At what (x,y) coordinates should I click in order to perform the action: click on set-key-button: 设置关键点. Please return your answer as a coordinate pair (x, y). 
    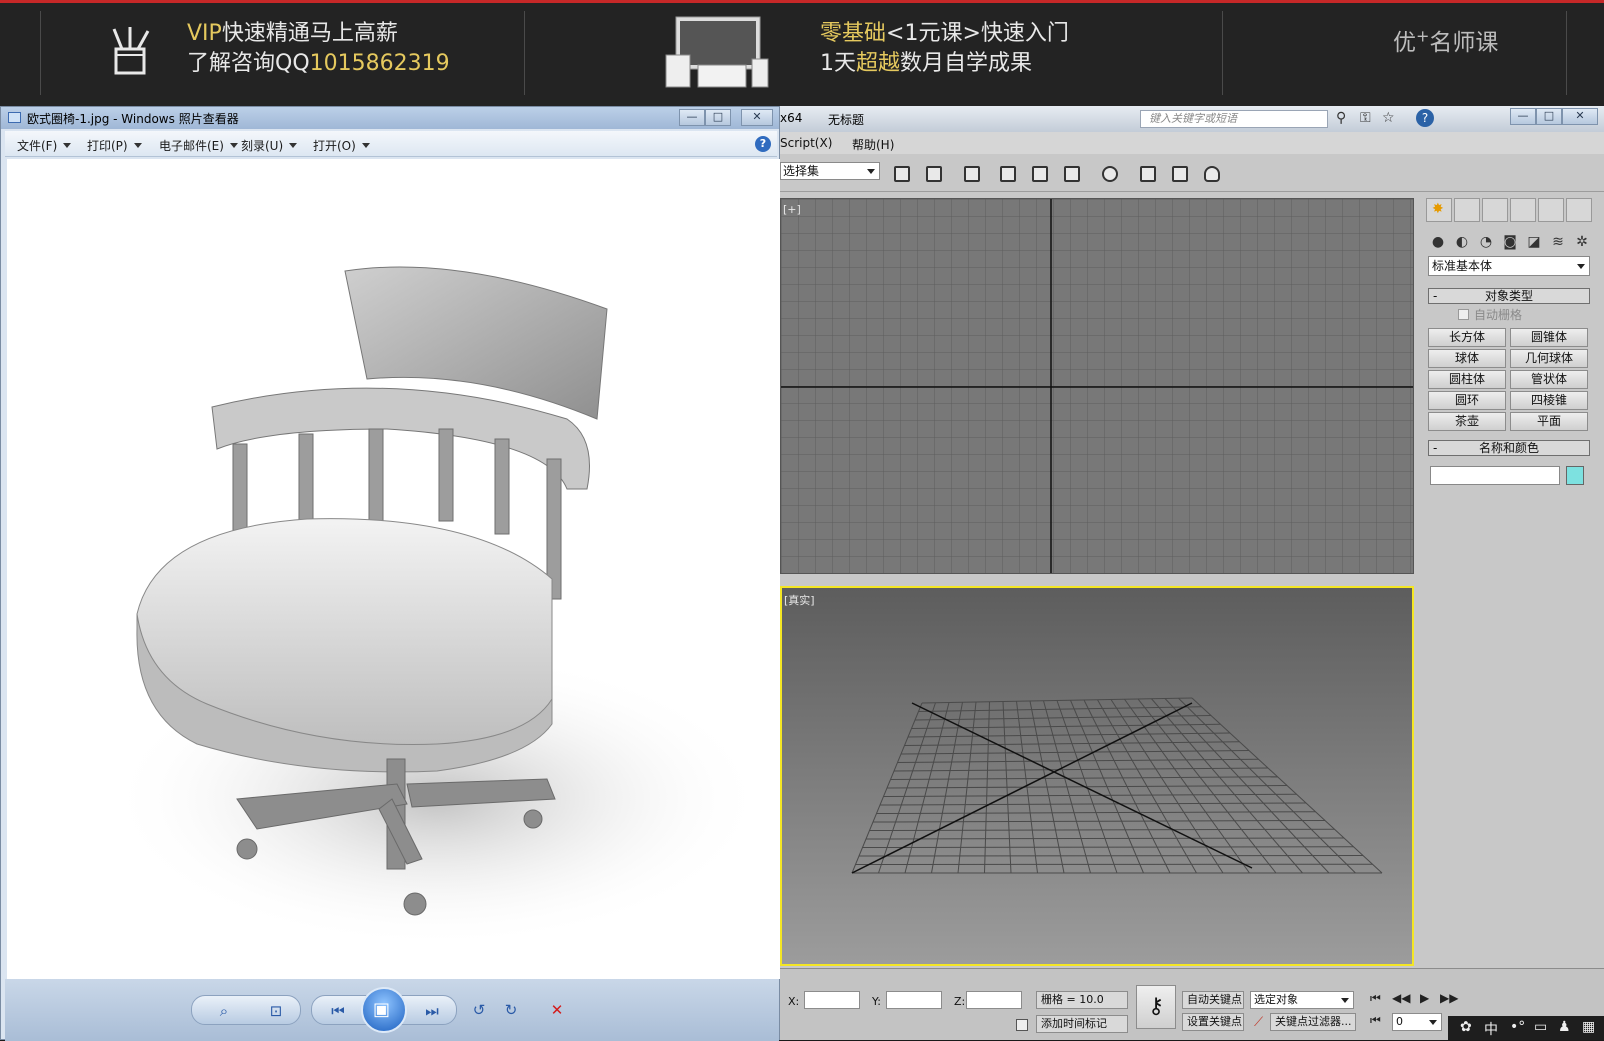
    Looking at the image, I should click on (1213, 1022).